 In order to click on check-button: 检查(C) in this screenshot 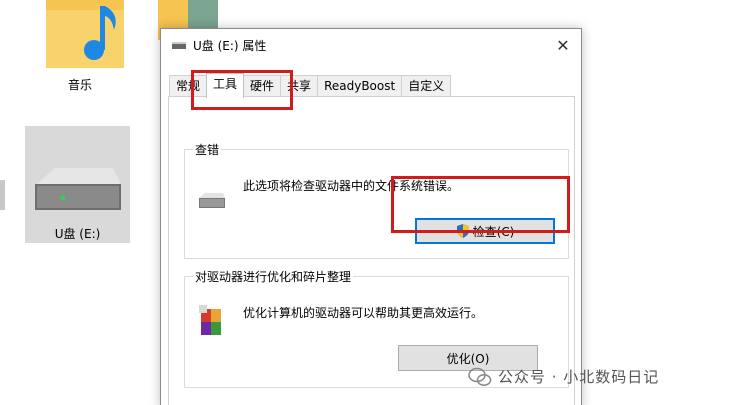, I will do `click(485, 231)`.